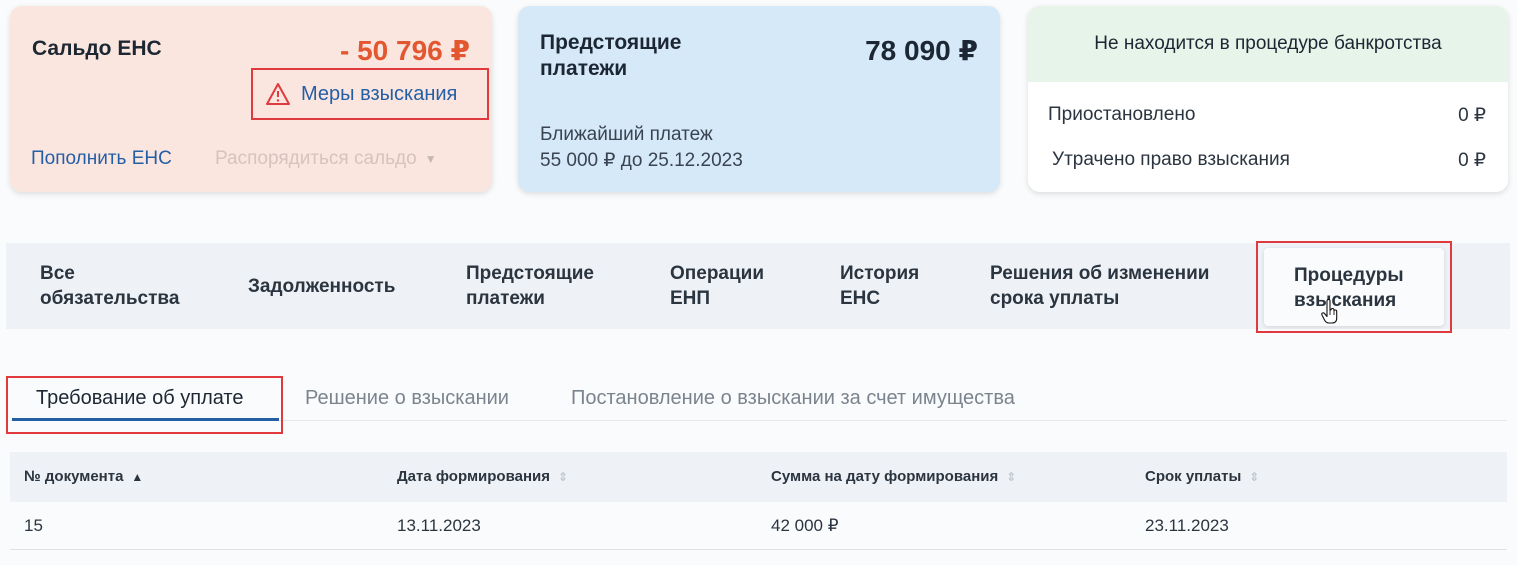 This screenshot has width=1517, height=565. I want to click on active-tab-indicator, so click(145, 419).